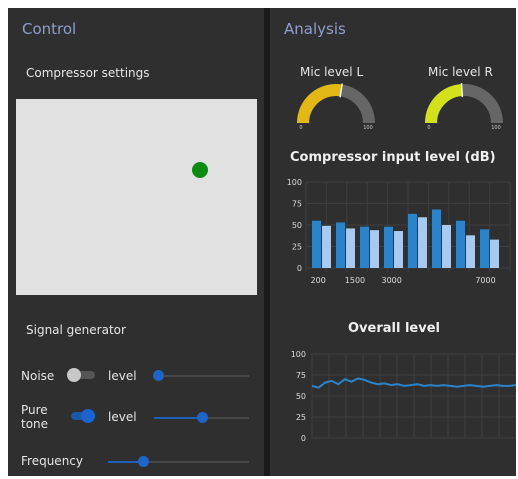 The height and width of the screenshot is (479, 518). Describe the element at coordinates (460, 72) in the screenshot. I see `mic-level-r-label: Mic level R` at that location.